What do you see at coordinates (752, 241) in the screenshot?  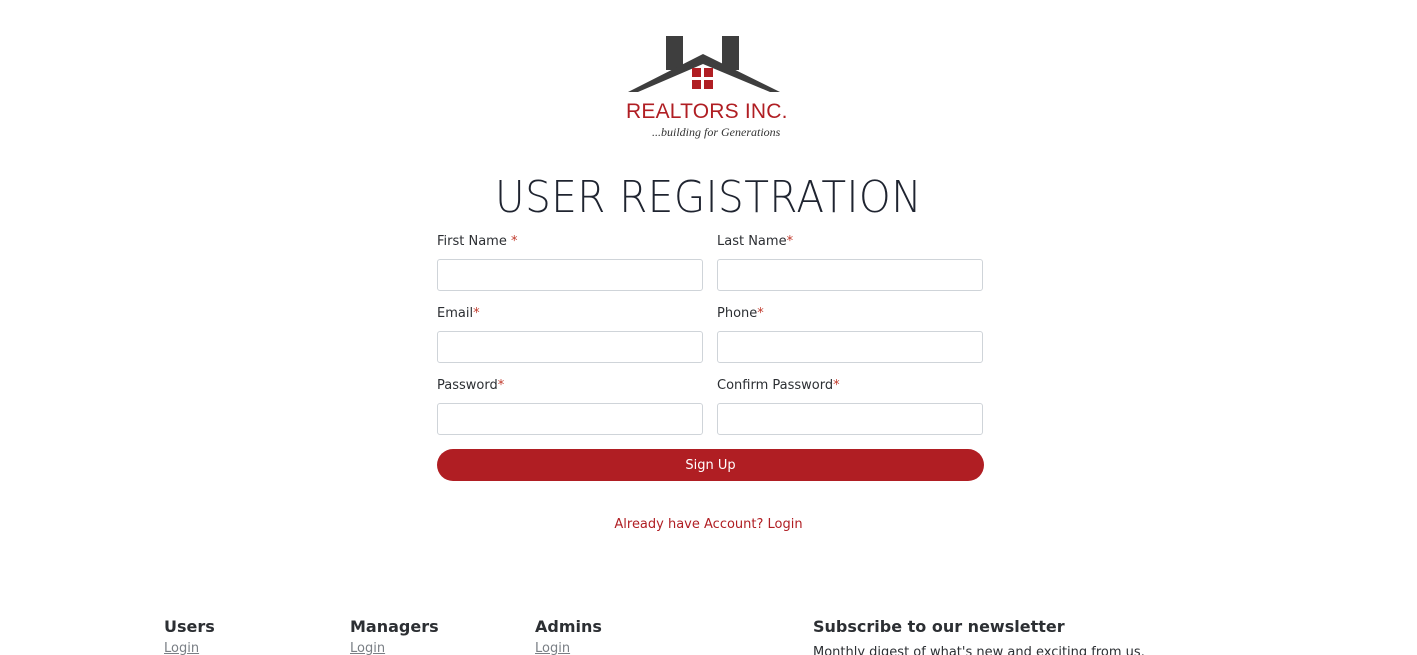 I see `last-name-label-text: Last Name` at bounding box center [752, 241].